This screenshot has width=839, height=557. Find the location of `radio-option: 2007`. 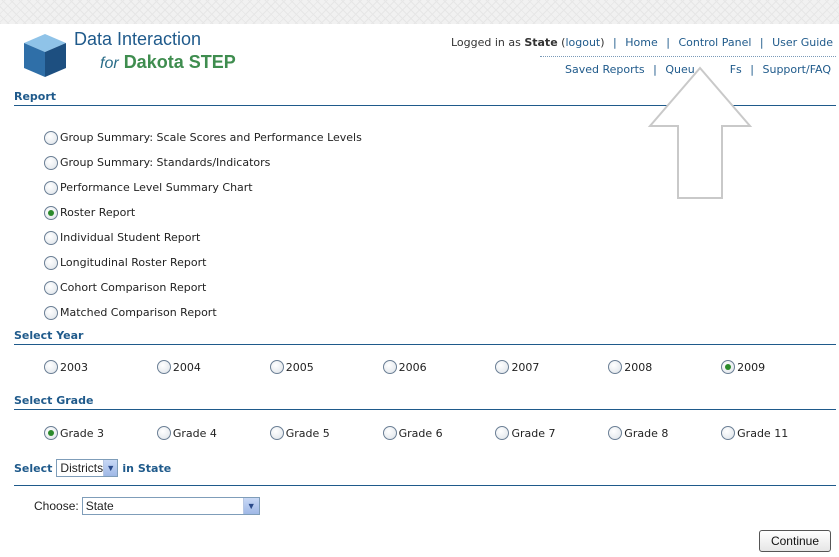

radio-option: 2007 is located at coordinates (551, 367).